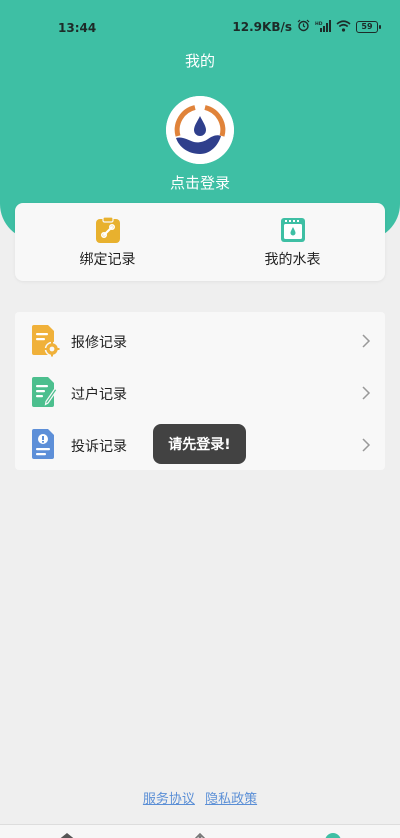 The height and width of the screenshot is (838, 400). Describe the element at coordinates (99, 395) in the screenshot. I see `transfer-records-label: 过户记录` at that location.